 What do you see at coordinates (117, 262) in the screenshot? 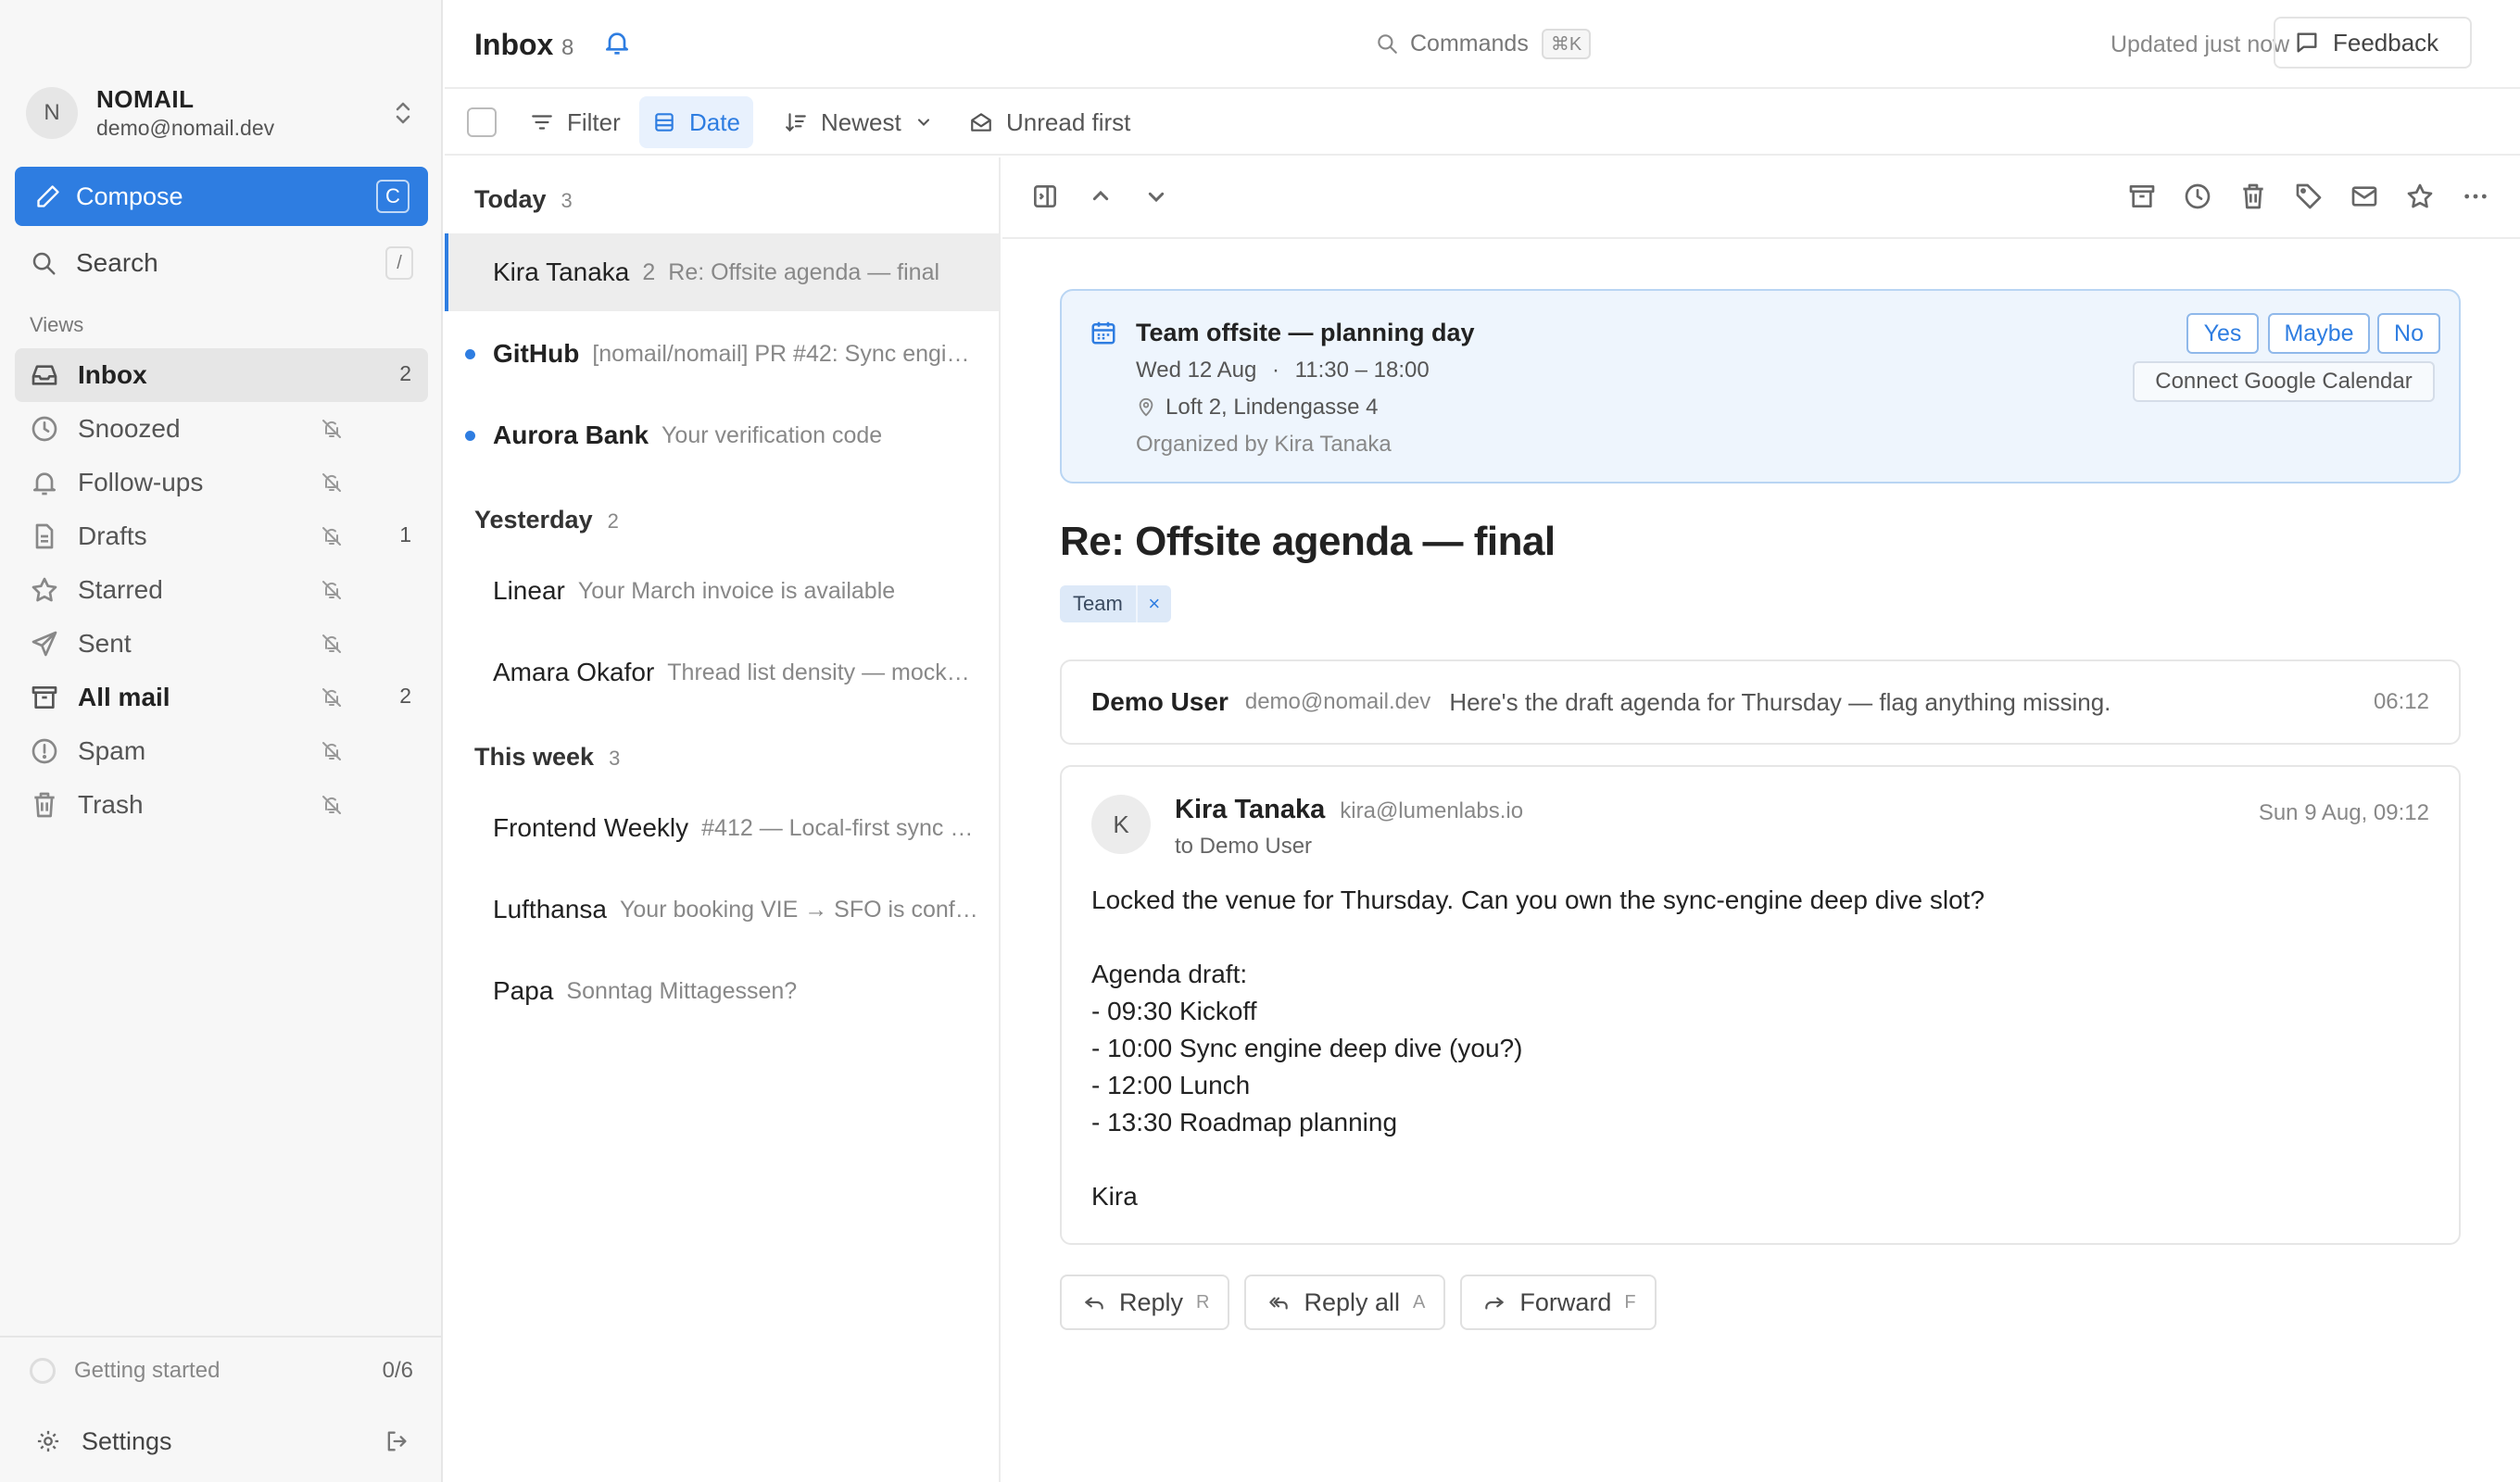
I see `search-label: Search` at bounding box center [117, 262].